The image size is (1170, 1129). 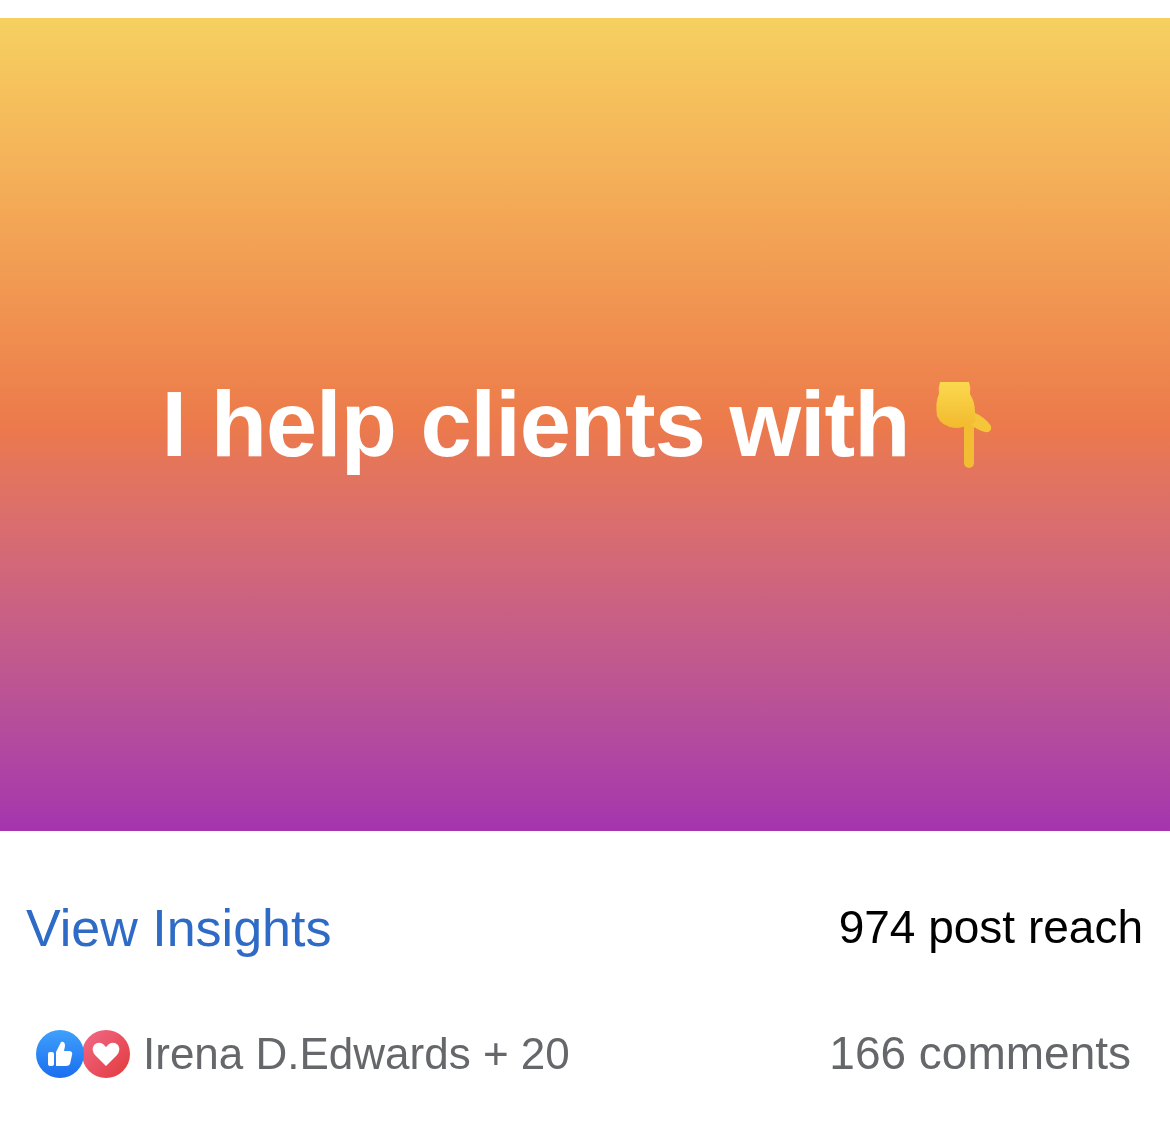 What do you see at coordinates (980, 1054) in the screenshot?
I see `comments-count-link: 166 comments` at bounding box center [980, 1054].